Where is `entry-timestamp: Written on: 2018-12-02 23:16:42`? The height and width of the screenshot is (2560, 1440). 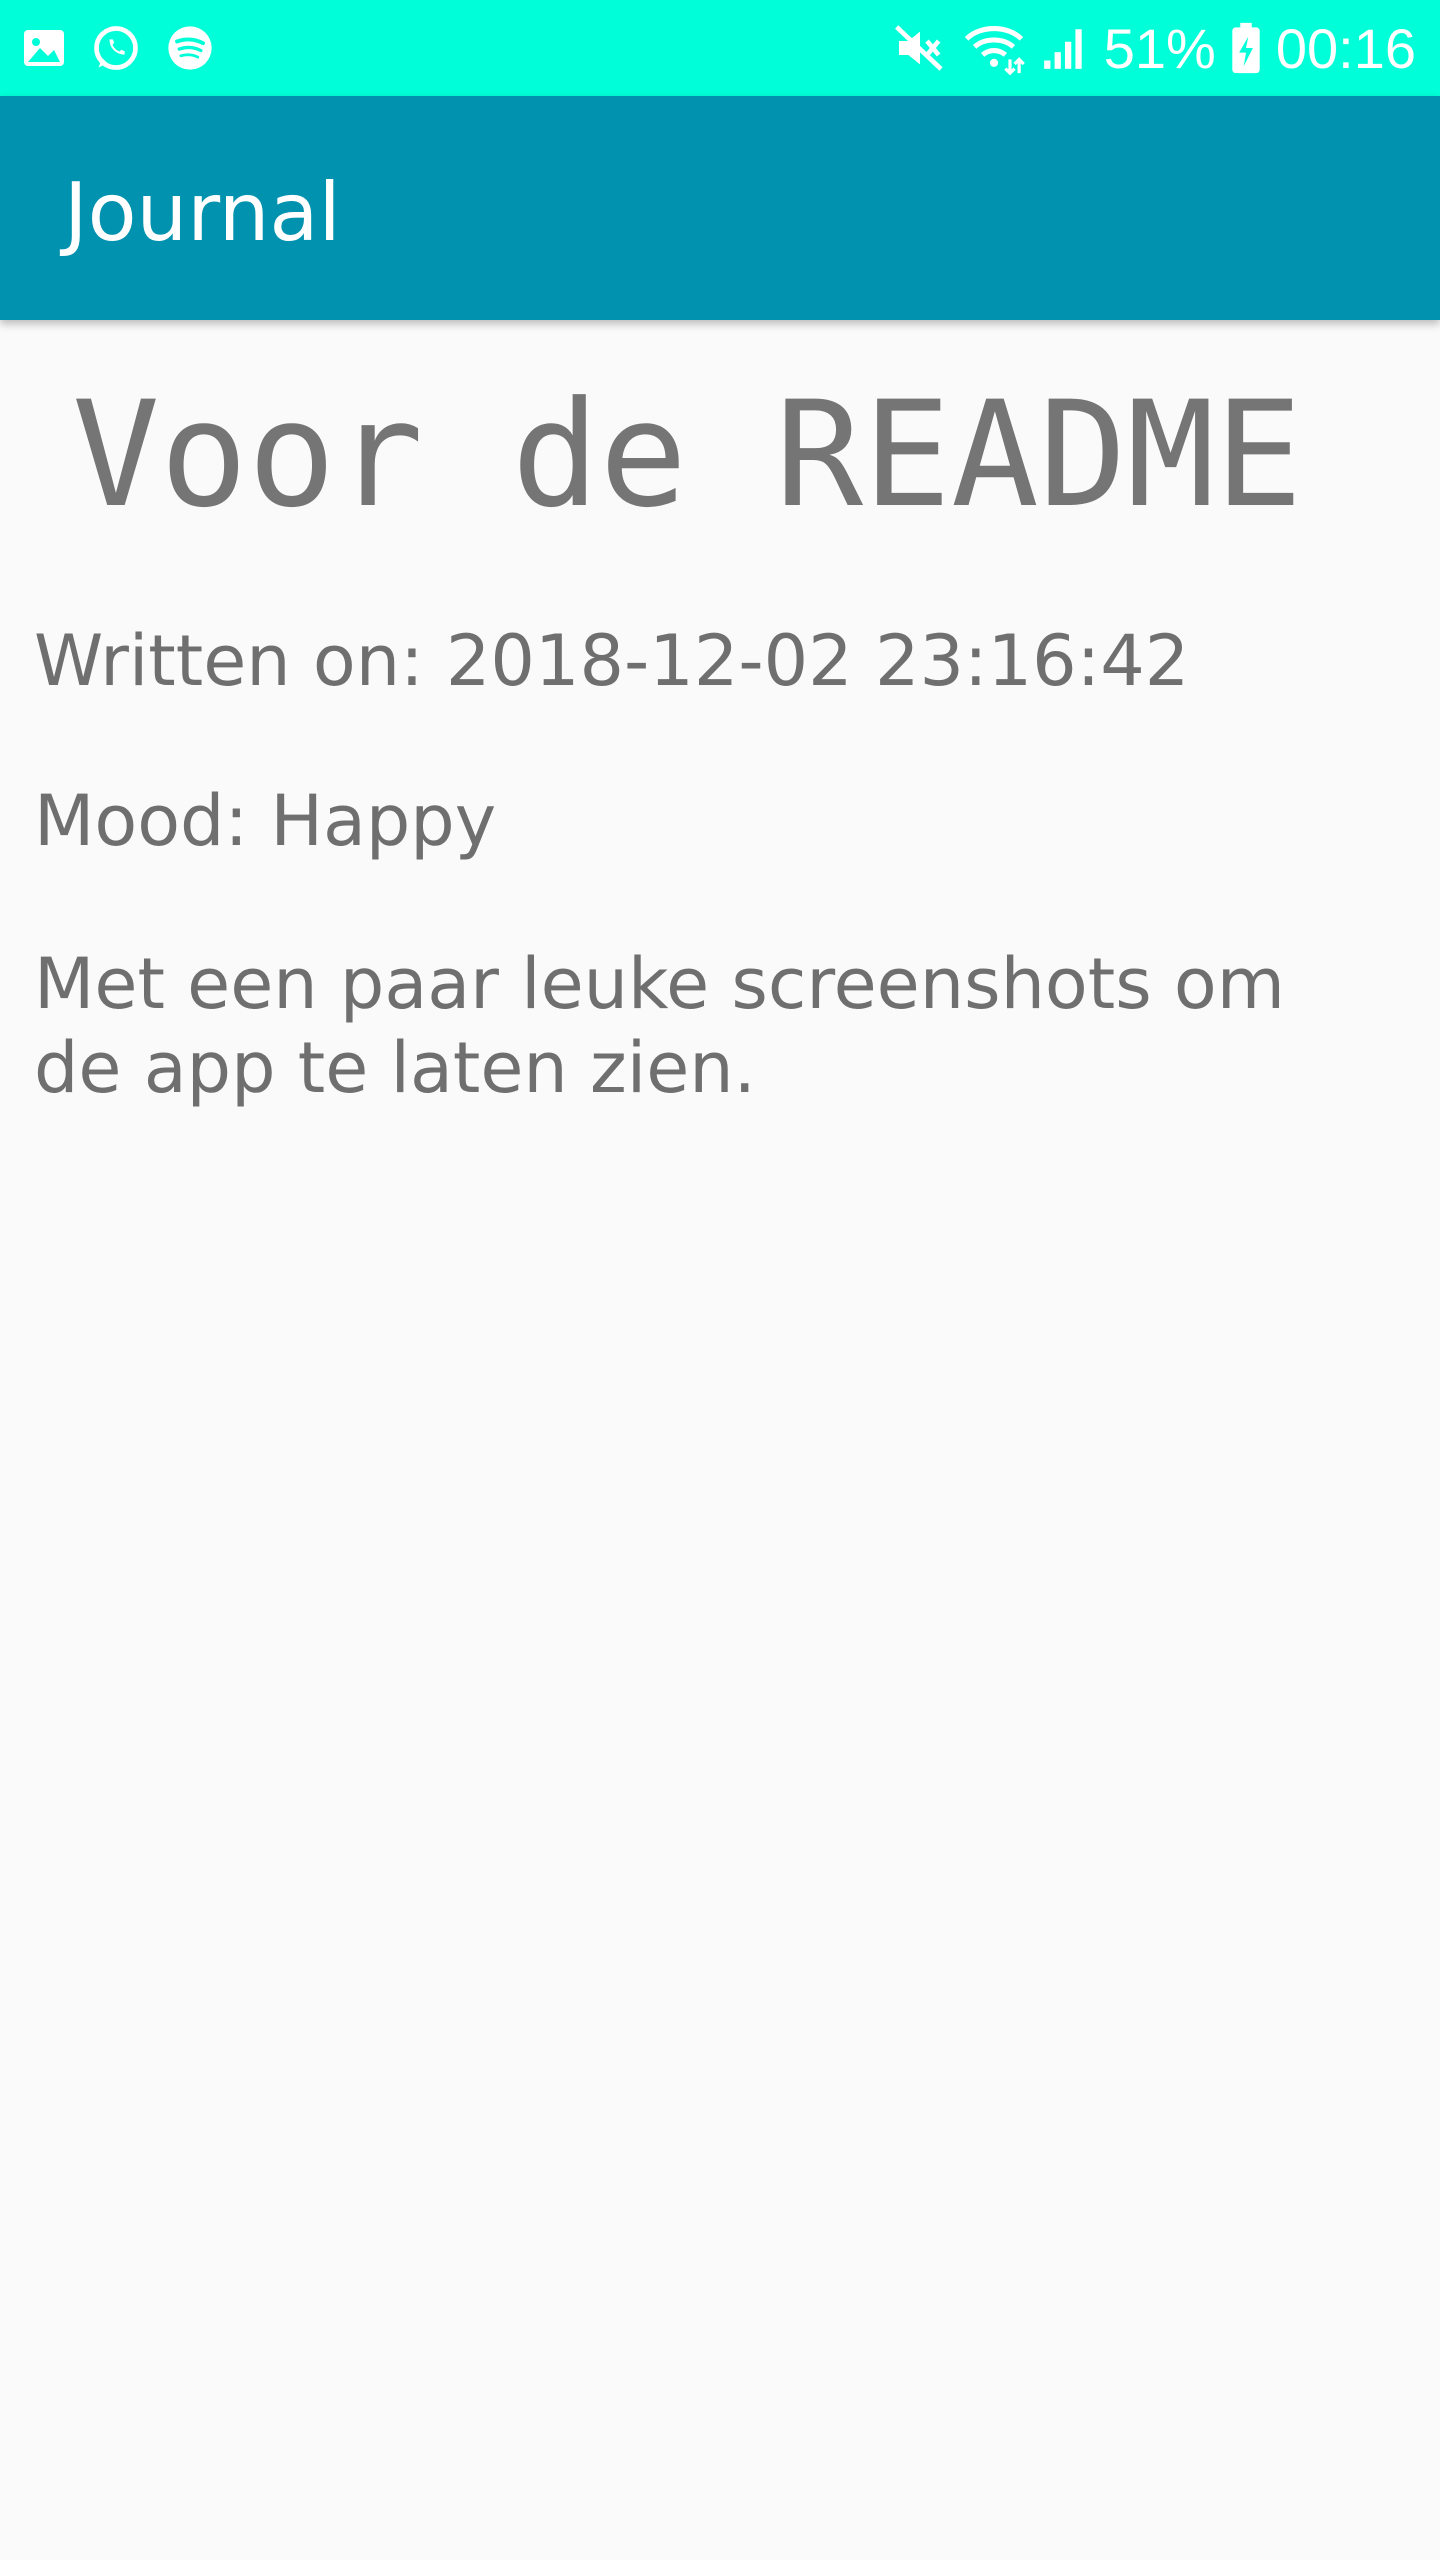 entry-timestamp: Written on: 2018-12-02 23:16:42 is located at coordinates (612, 661).